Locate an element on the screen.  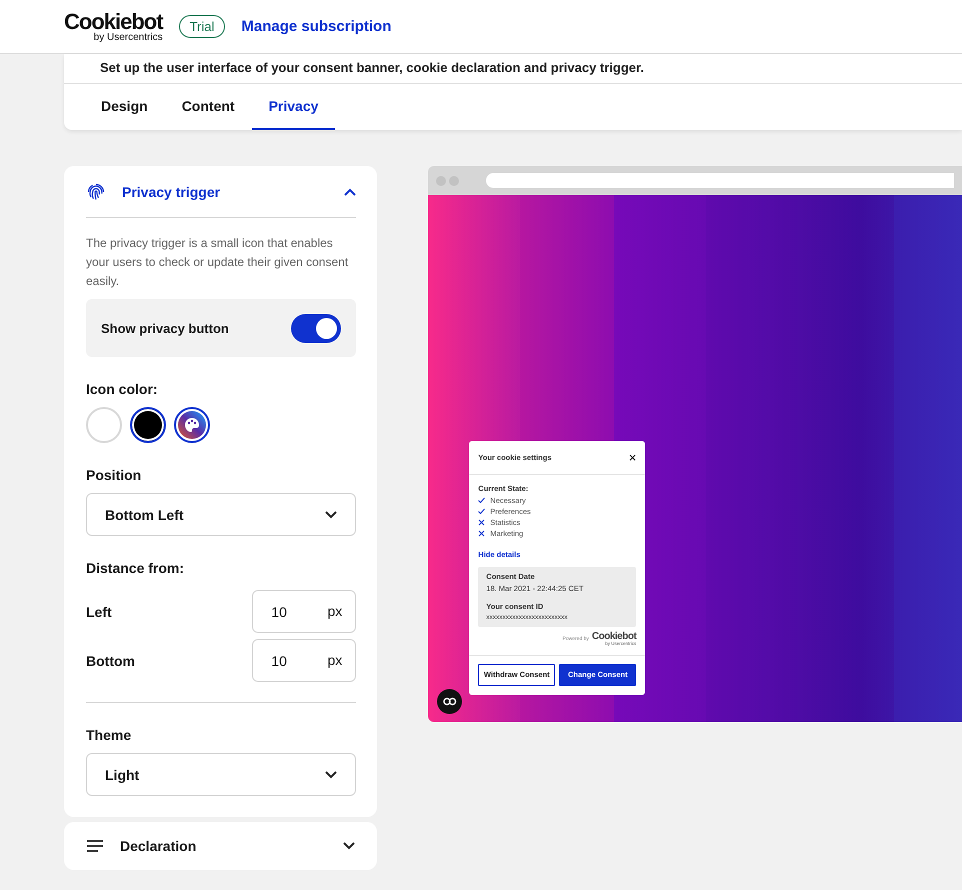
accordion-title: Privacy trigger is located at coordinates (225, 192).